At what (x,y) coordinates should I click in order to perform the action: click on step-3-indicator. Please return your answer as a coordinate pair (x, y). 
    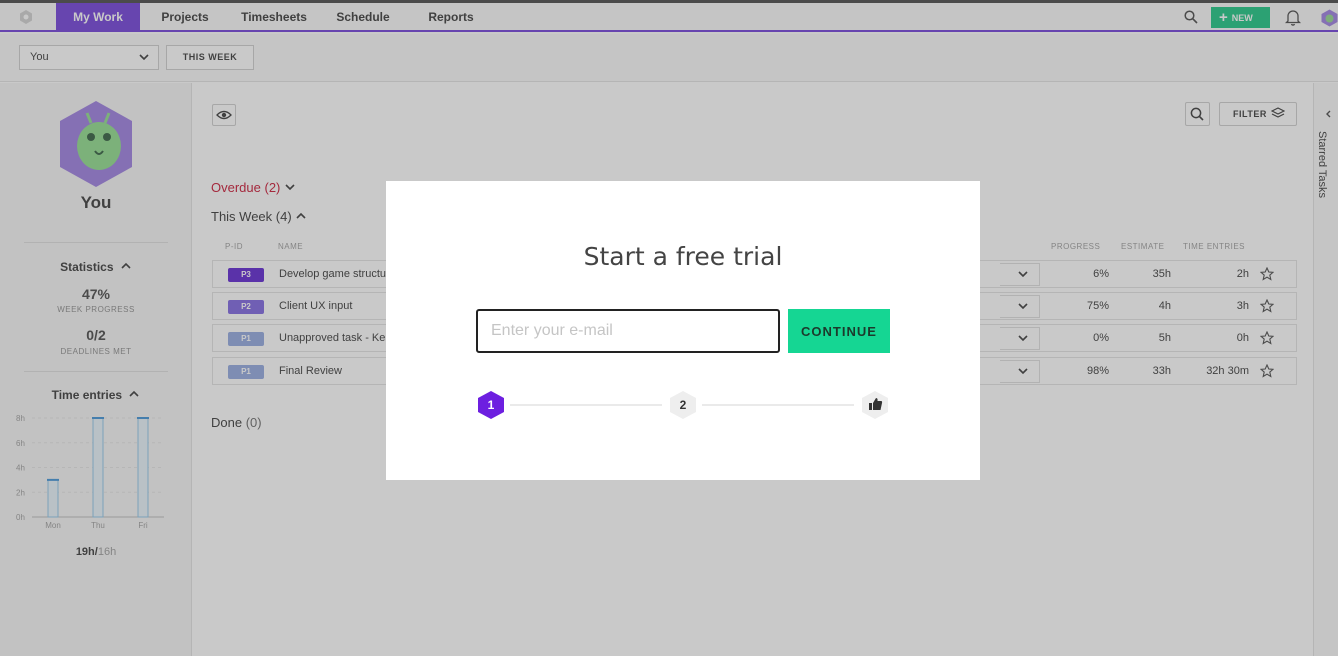
    Looking at the image, I should click on (875, 406).